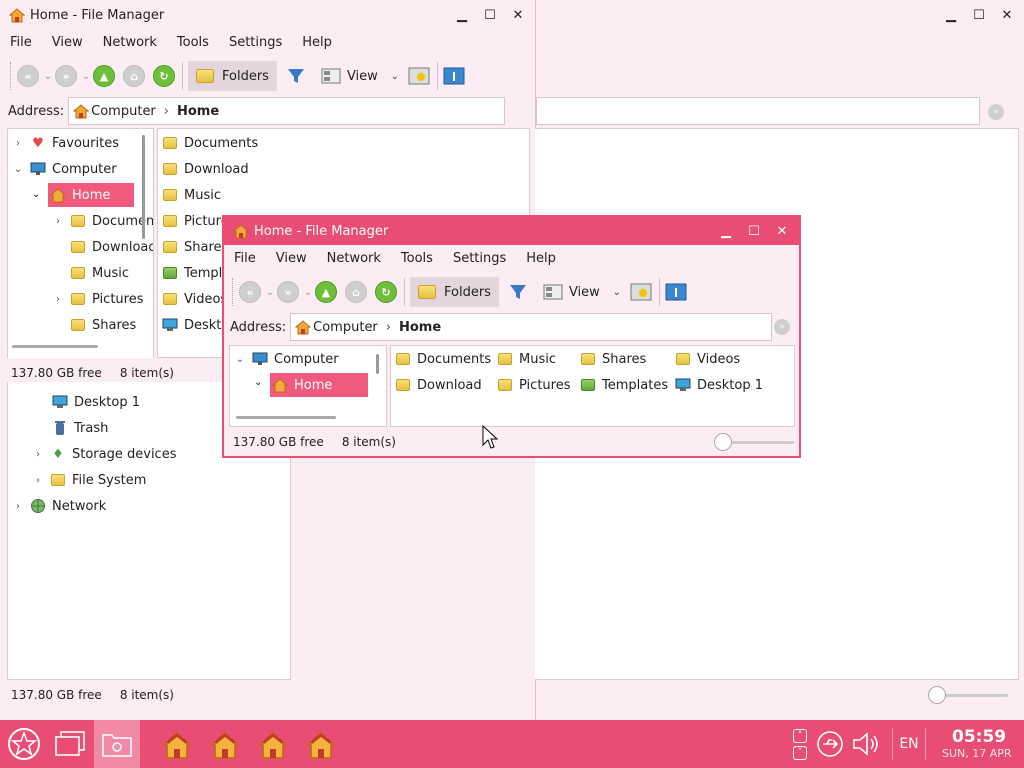 The image size is (1024, 768). Describe the element at coordinates (624, 385) in the screenshot. I see `file-item-templates: Templates` at that location.